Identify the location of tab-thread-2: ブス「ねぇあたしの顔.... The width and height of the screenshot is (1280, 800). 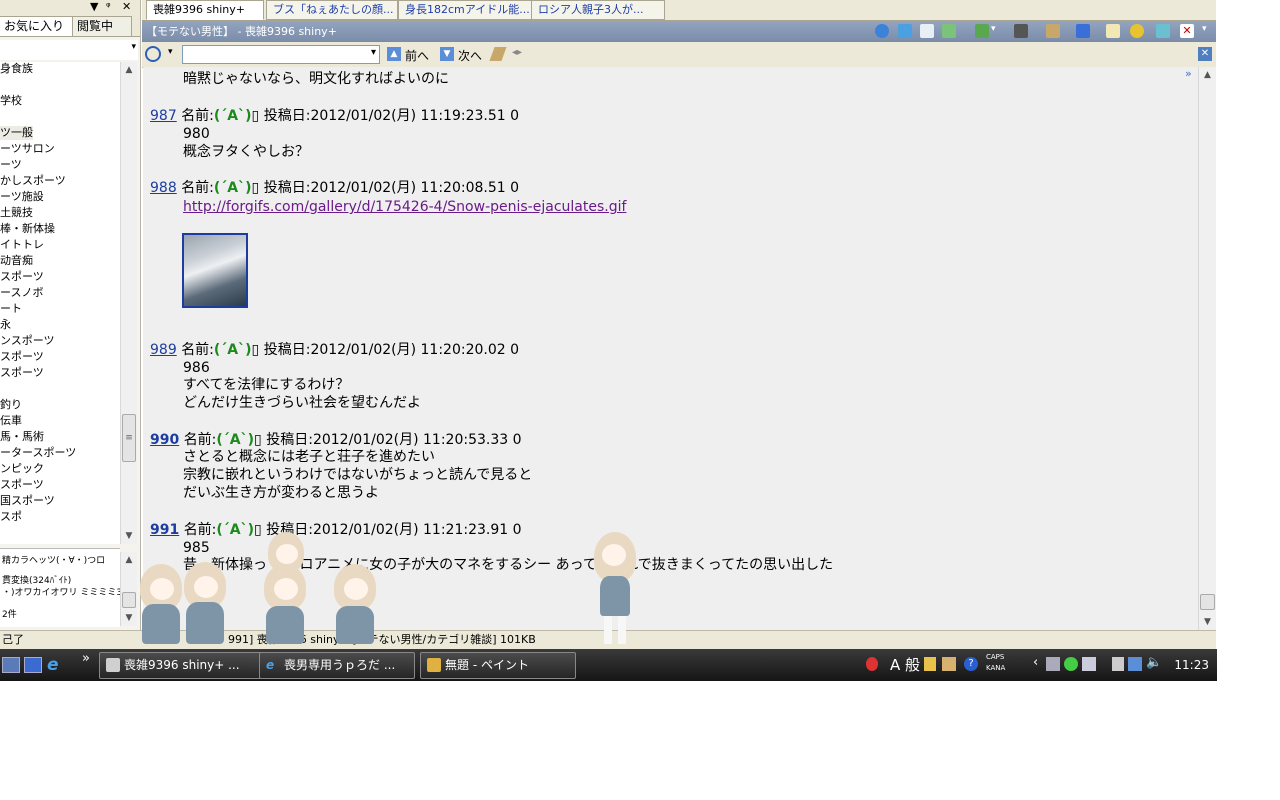
(332, 10).